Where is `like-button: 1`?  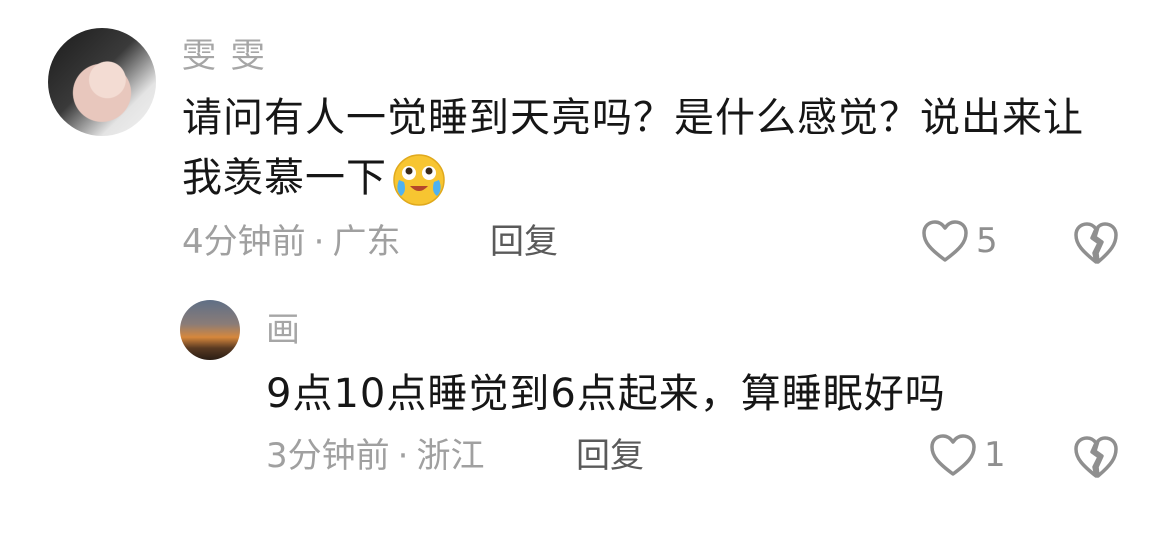 like-button: 1 is located at coordinates (967, 455).